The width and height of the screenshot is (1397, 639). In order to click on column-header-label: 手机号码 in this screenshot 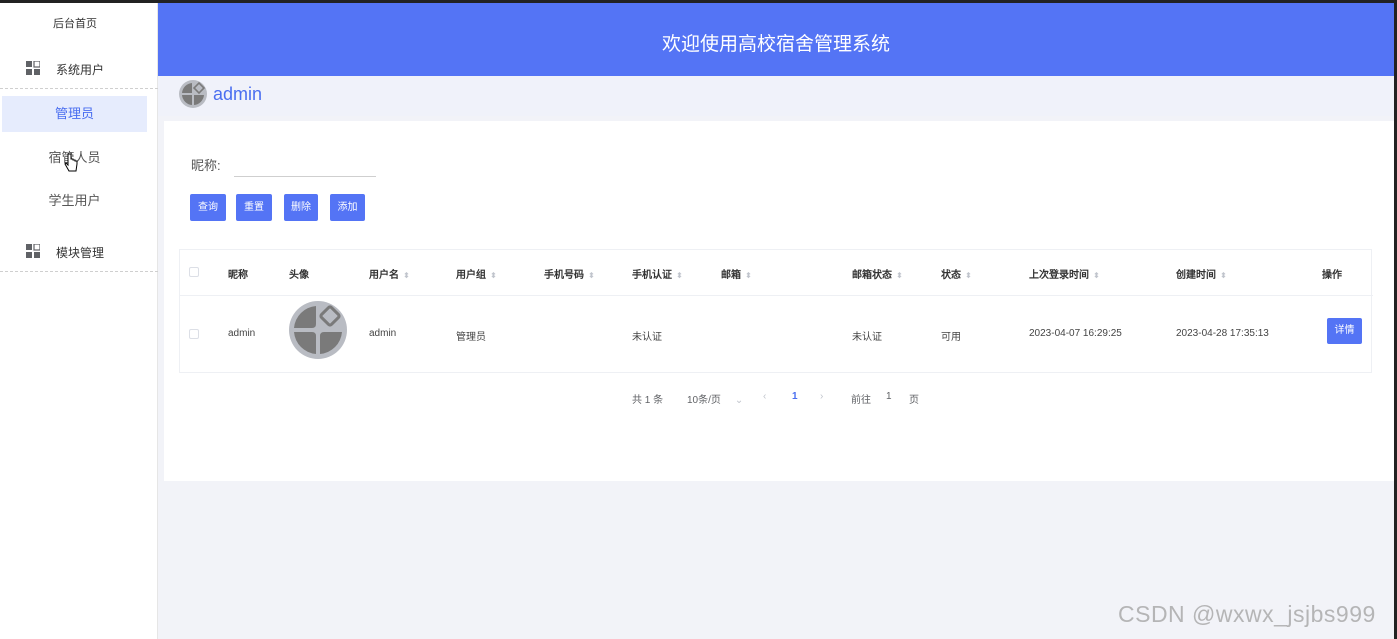, I will do `click(564, 275)`.